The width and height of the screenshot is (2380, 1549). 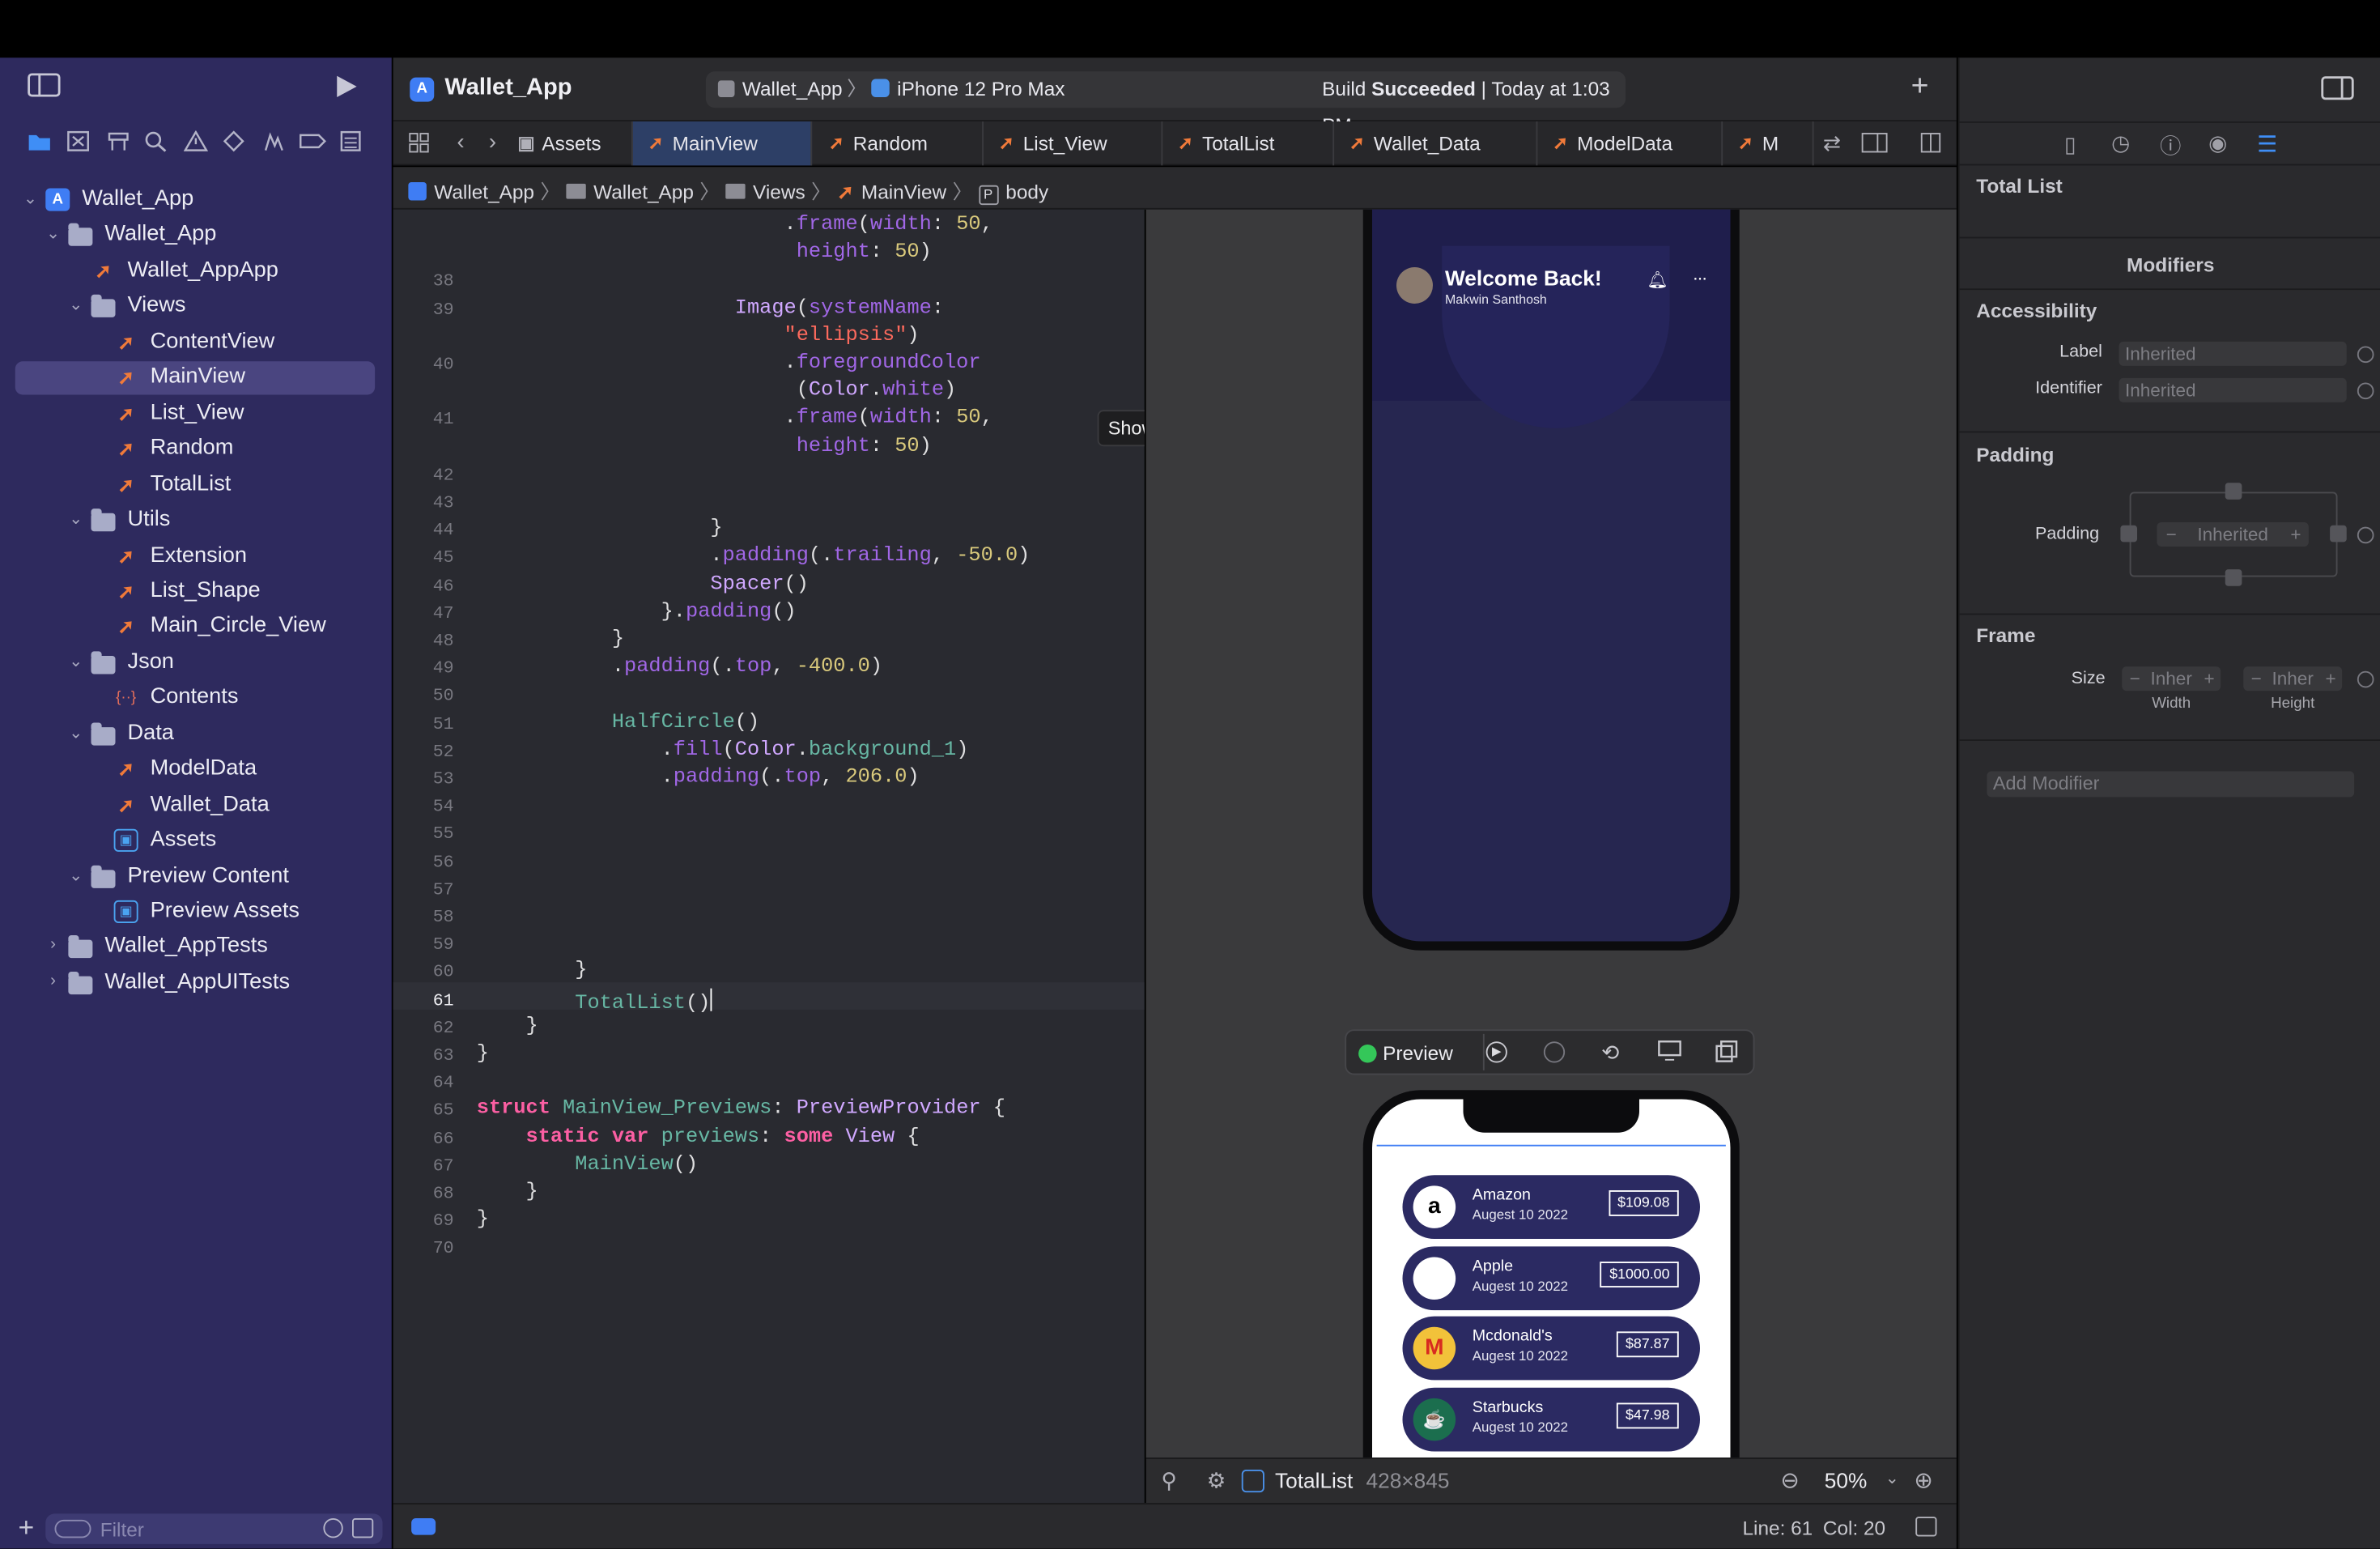 I want to click on padding-stepper: − Inherited +, so click(x=2233, y=534).